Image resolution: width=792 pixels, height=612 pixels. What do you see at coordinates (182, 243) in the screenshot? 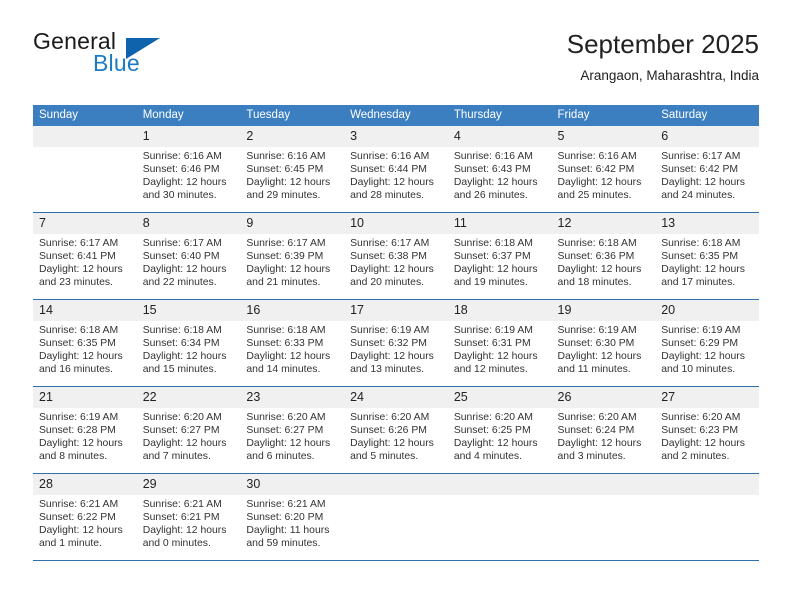
I see `sunrise-text: Sunrise: 6:17 AM` at bounding box center [182, 243].